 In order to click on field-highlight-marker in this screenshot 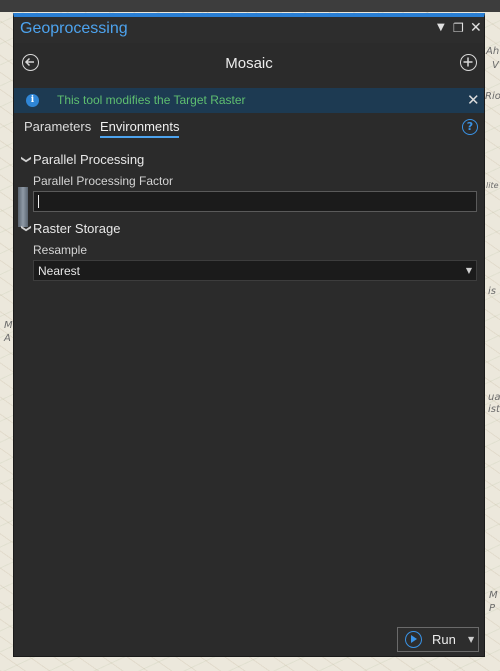, I will do `click(23, 207)`.